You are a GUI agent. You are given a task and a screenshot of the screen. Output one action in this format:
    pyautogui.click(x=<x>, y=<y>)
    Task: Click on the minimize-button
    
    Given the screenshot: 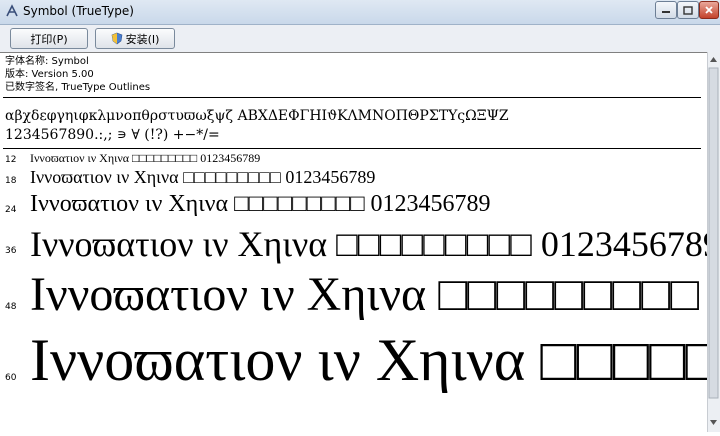 What is the action you would take?
    pyautogui.click(x=666, y=10)
    